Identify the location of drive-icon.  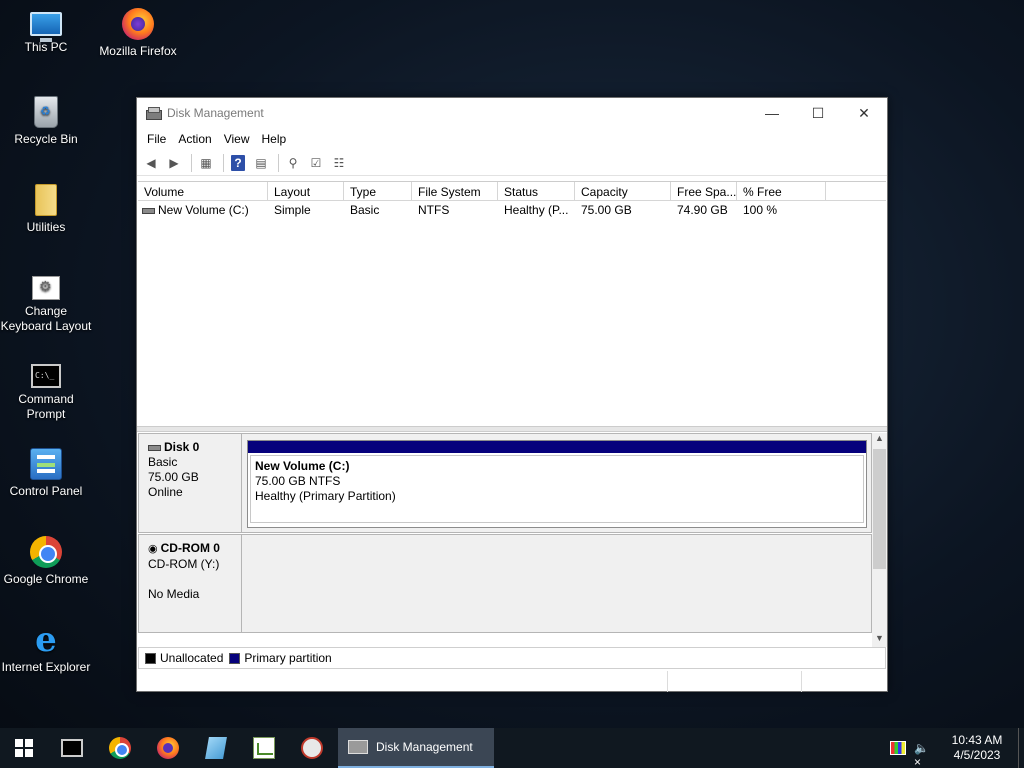
(148, 210).